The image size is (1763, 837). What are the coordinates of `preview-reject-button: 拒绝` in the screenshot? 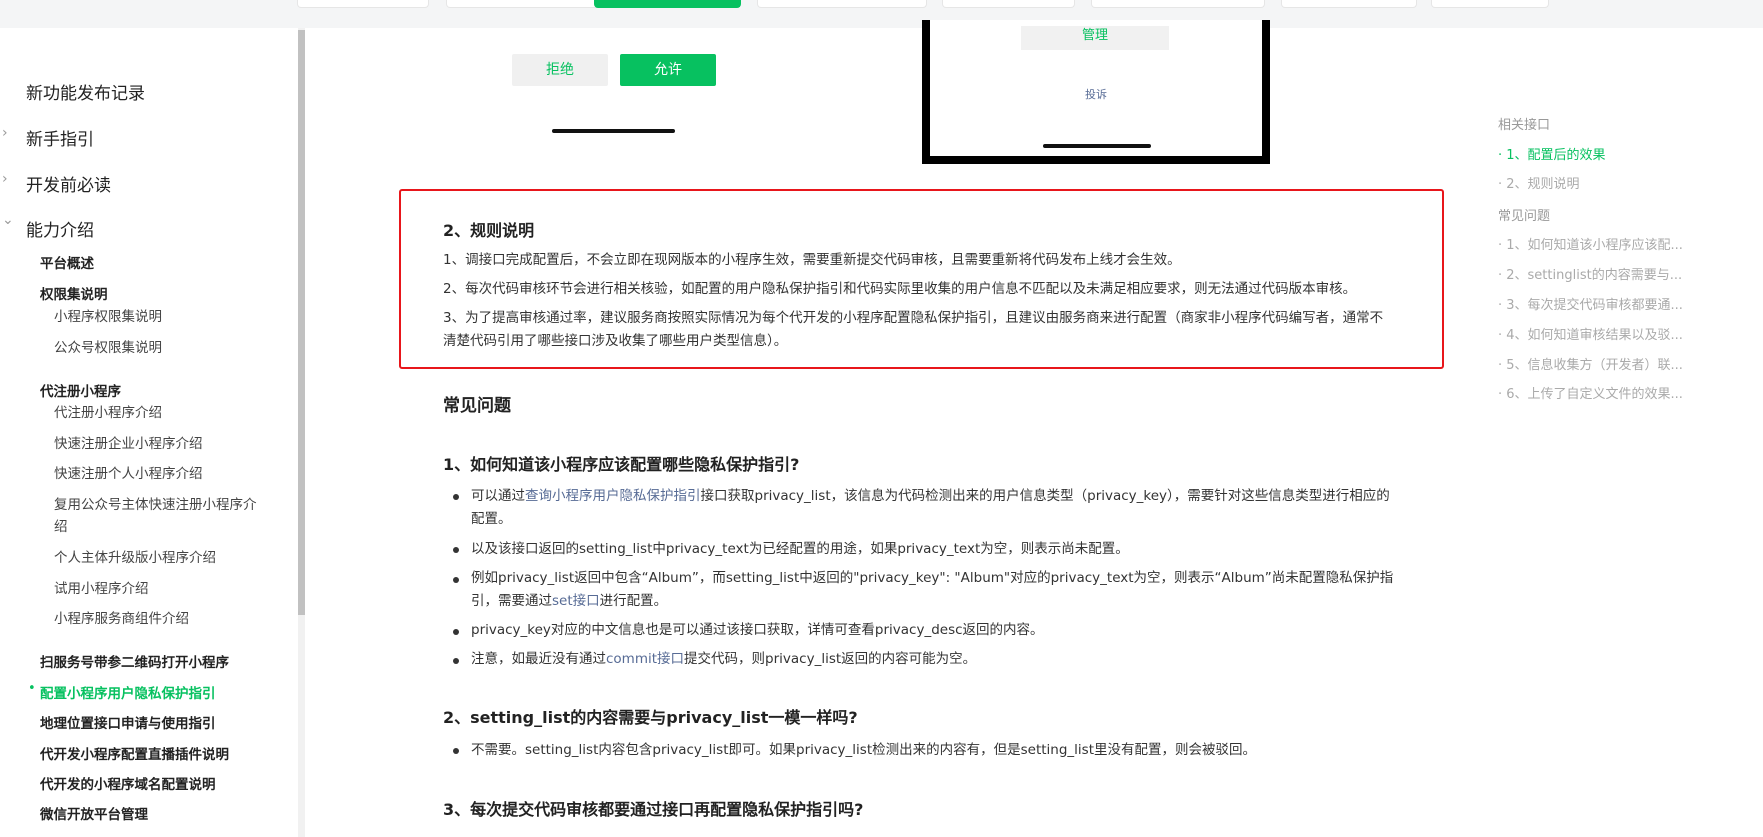 It's located at (560, 70).